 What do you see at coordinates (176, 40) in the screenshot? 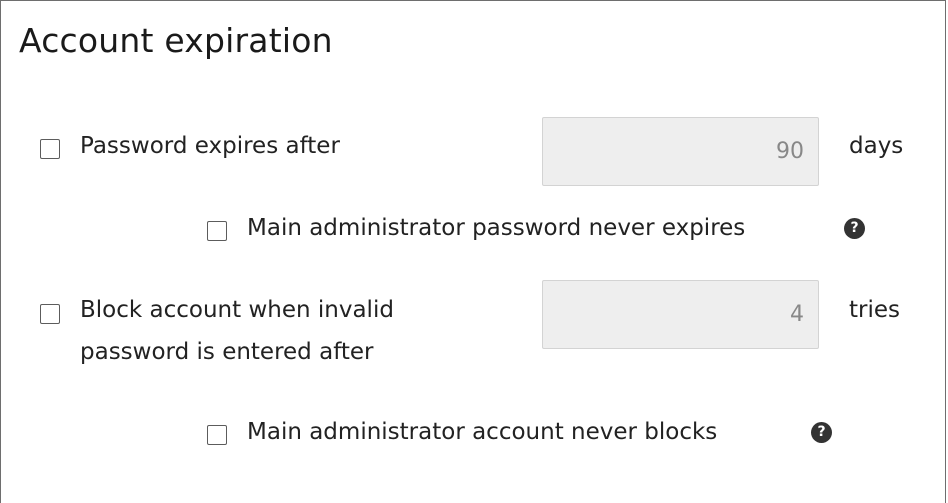
I see `section-title: Account expiration` at bounding box center [176, 40].